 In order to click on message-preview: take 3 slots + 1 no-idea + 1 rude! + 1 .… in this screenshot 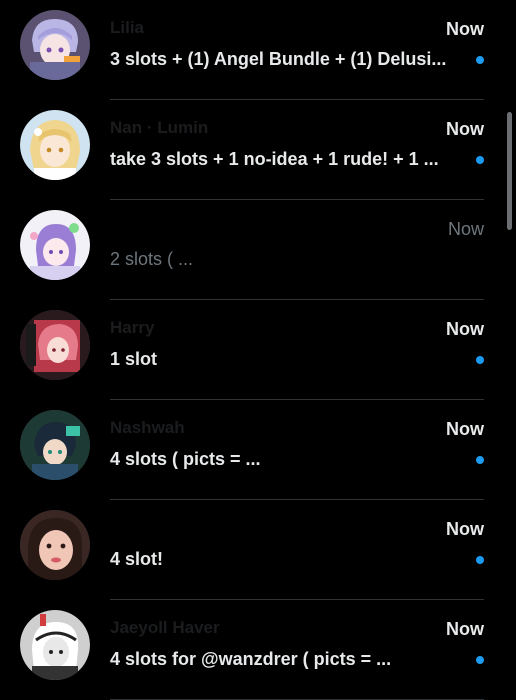, I will do `click(274, 159)`.